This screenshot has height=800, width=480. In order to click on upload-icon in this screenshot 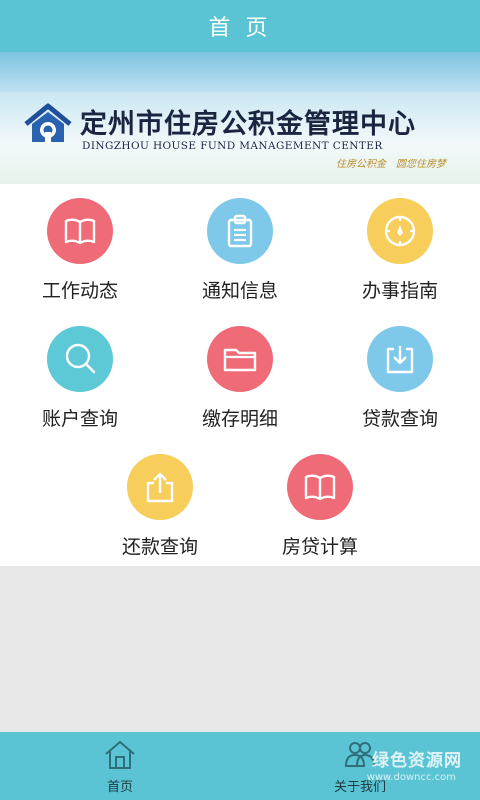, I will do `click(160, 487)`.